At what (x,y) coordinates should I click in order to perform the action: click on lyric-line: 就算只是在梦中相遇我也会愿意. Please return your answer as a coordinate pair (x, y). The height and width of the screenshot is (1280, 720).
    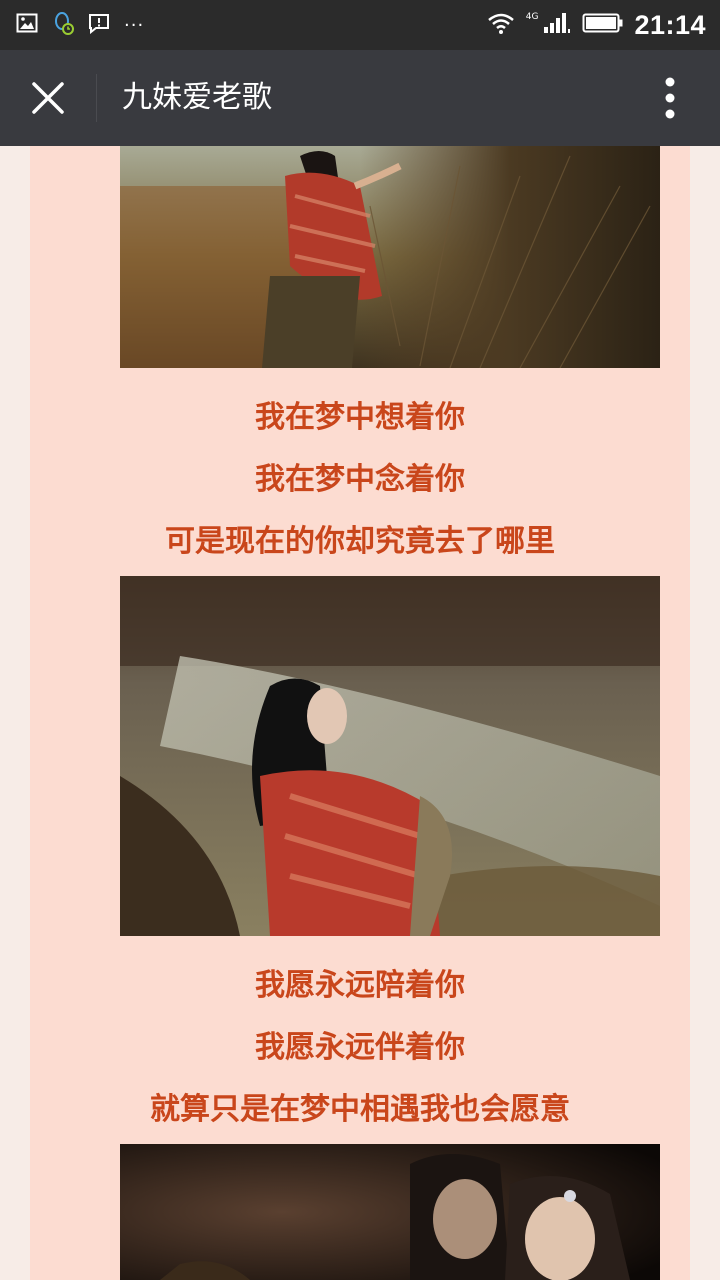
    Looking at the image, I should click on (360, 1109).